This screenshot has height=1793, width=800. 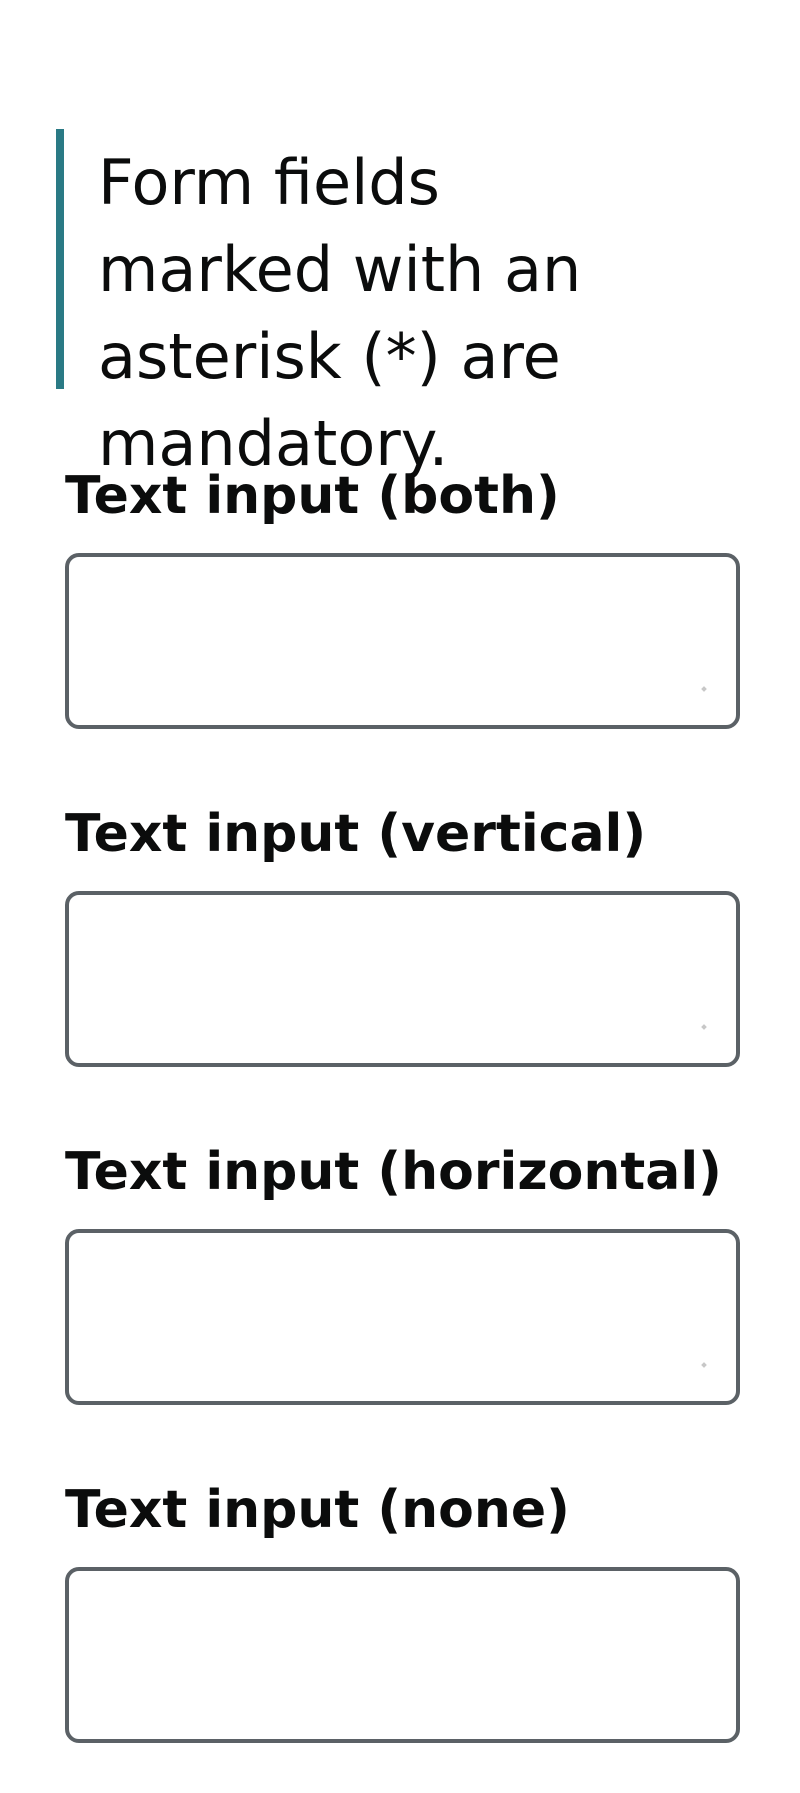 I want to click on textarea-horizontal, so click(x=402, y=1317).